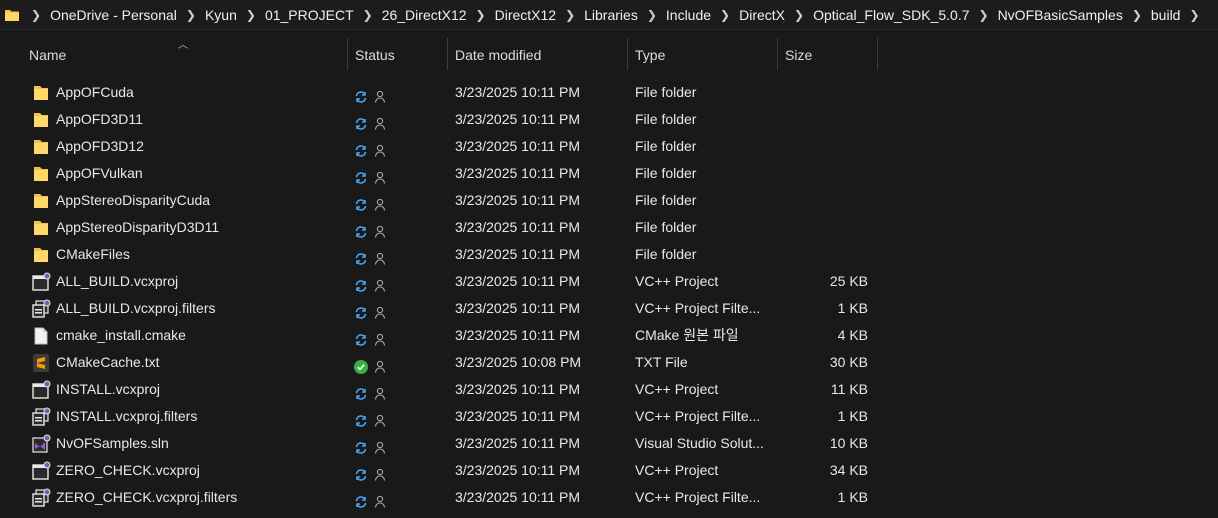 The height and width of the screenshot is (518, 1218). Describe the element at coordinates (525, 15) in the screenshot. I see `breadcrumb-item: DirectX12` at that location.